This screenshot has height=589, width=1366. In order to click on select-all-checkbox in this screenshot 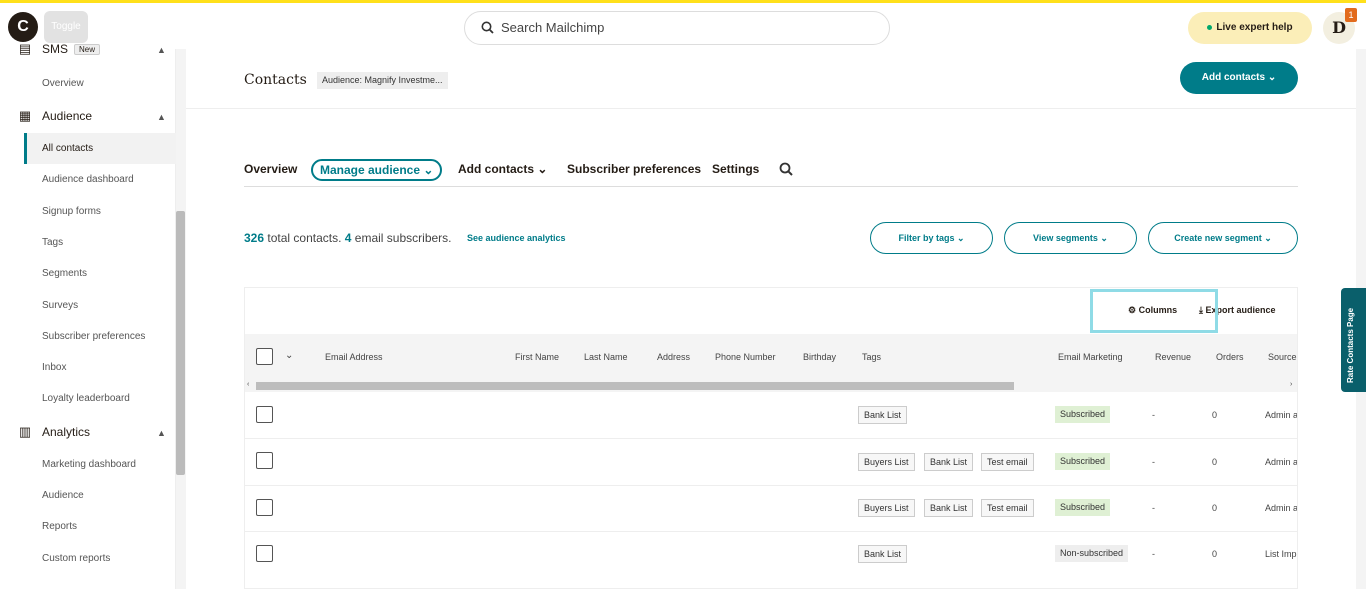, I will do `click(264, 356)`.